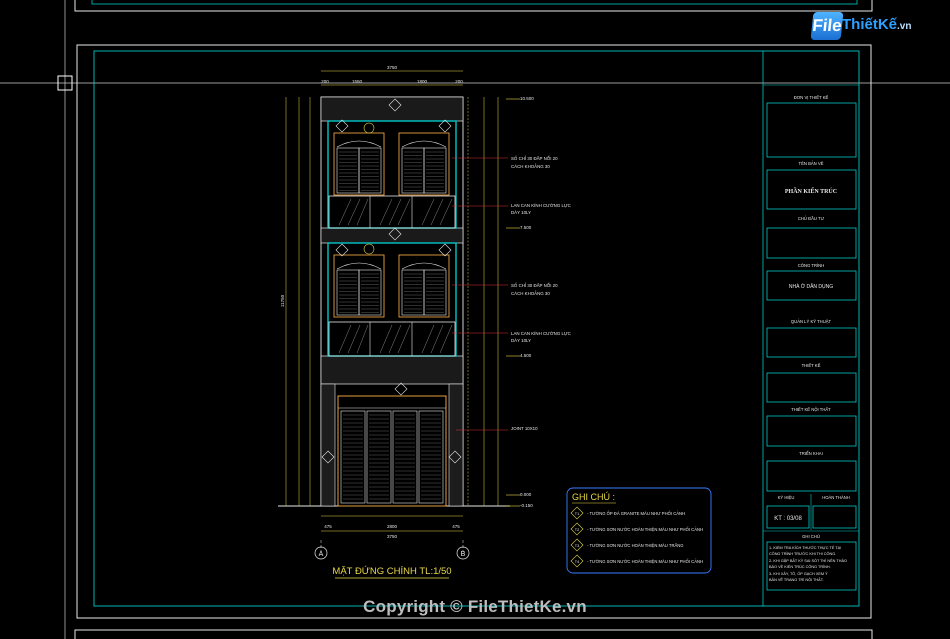  What do you see at coordinates (577, 546) in the screenshot?
I see `note-tag: T3` at bounding box center [577, 546].